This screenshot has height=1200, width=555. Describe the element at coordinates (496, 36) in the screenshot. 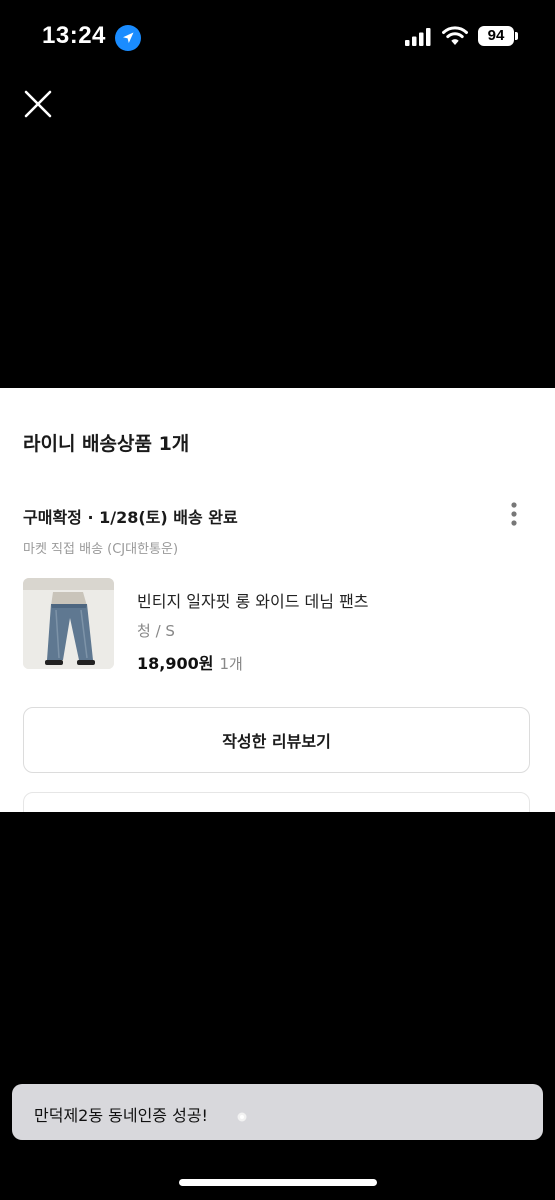

I see `battery-level: 94` at that location.